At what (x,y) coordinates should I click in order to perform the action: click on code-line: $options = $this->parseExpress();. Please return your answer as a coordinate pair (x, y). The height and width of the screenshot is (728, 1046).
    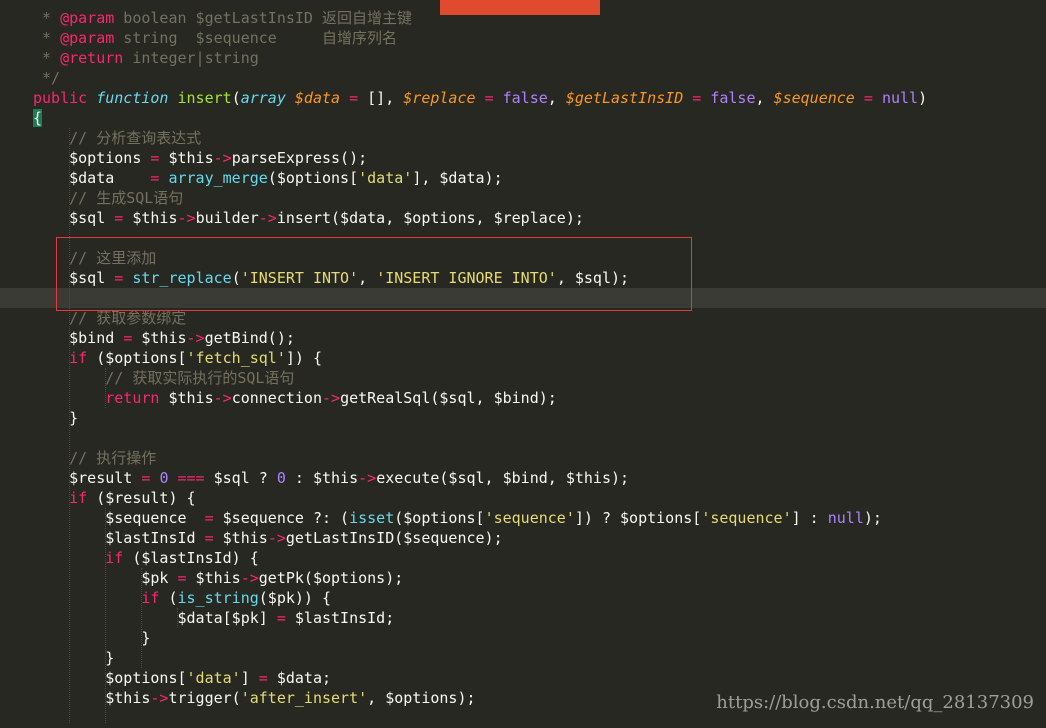
    Looking at the image, I should click on (523, 158).